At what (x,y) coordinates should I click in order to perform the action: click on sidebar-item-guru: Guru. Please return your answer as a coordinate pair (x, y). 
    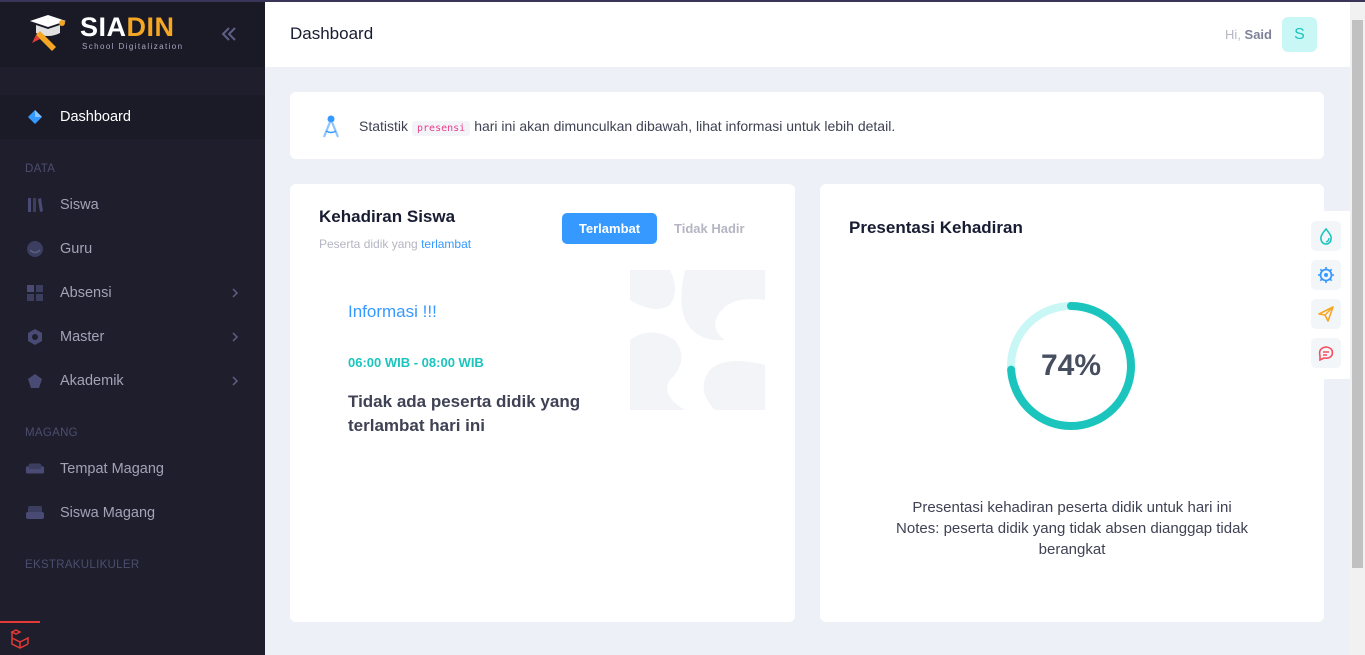
    Looking at the image, I should click on (132, 249).